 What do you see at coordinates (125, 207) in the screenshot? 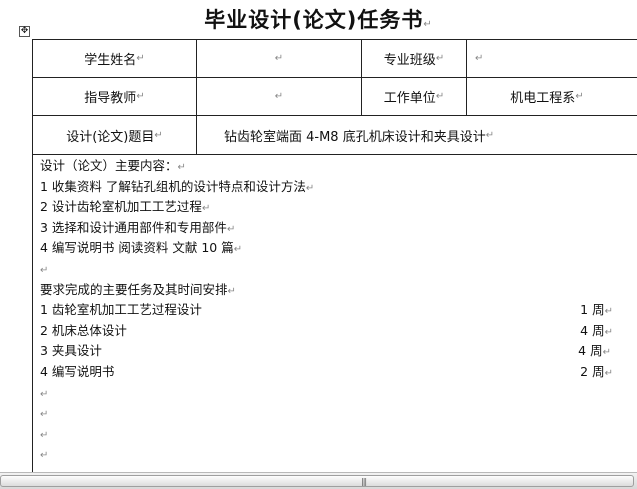
I see `list-item: 2 设计齿轮室机加工工艺过程↵` at bounding box center [125, 207].